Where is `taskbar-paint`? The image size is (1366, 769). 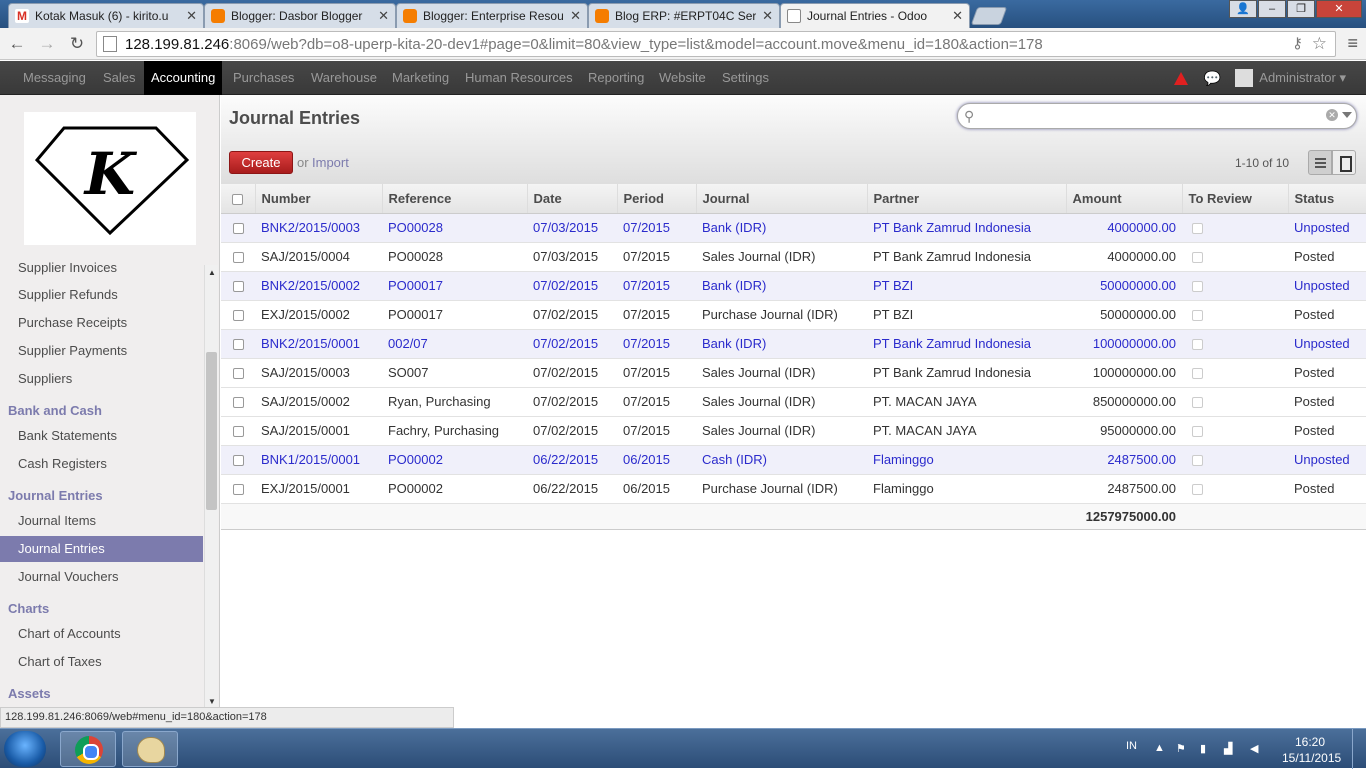
taskbar-paint is located at coordinates (150, 749).